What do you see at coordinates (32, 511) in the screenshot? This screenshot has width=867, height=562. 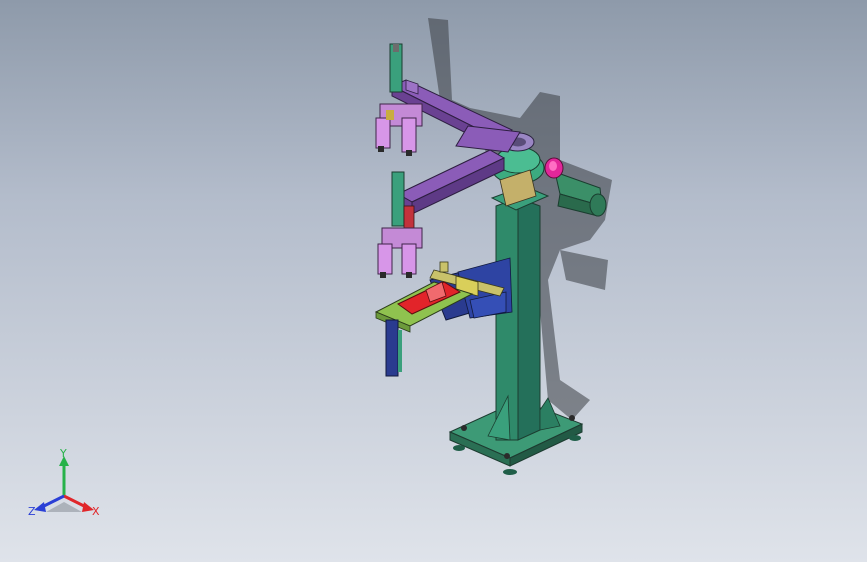 I see `axis-z-label: Z` at bounding box center [32, 511].